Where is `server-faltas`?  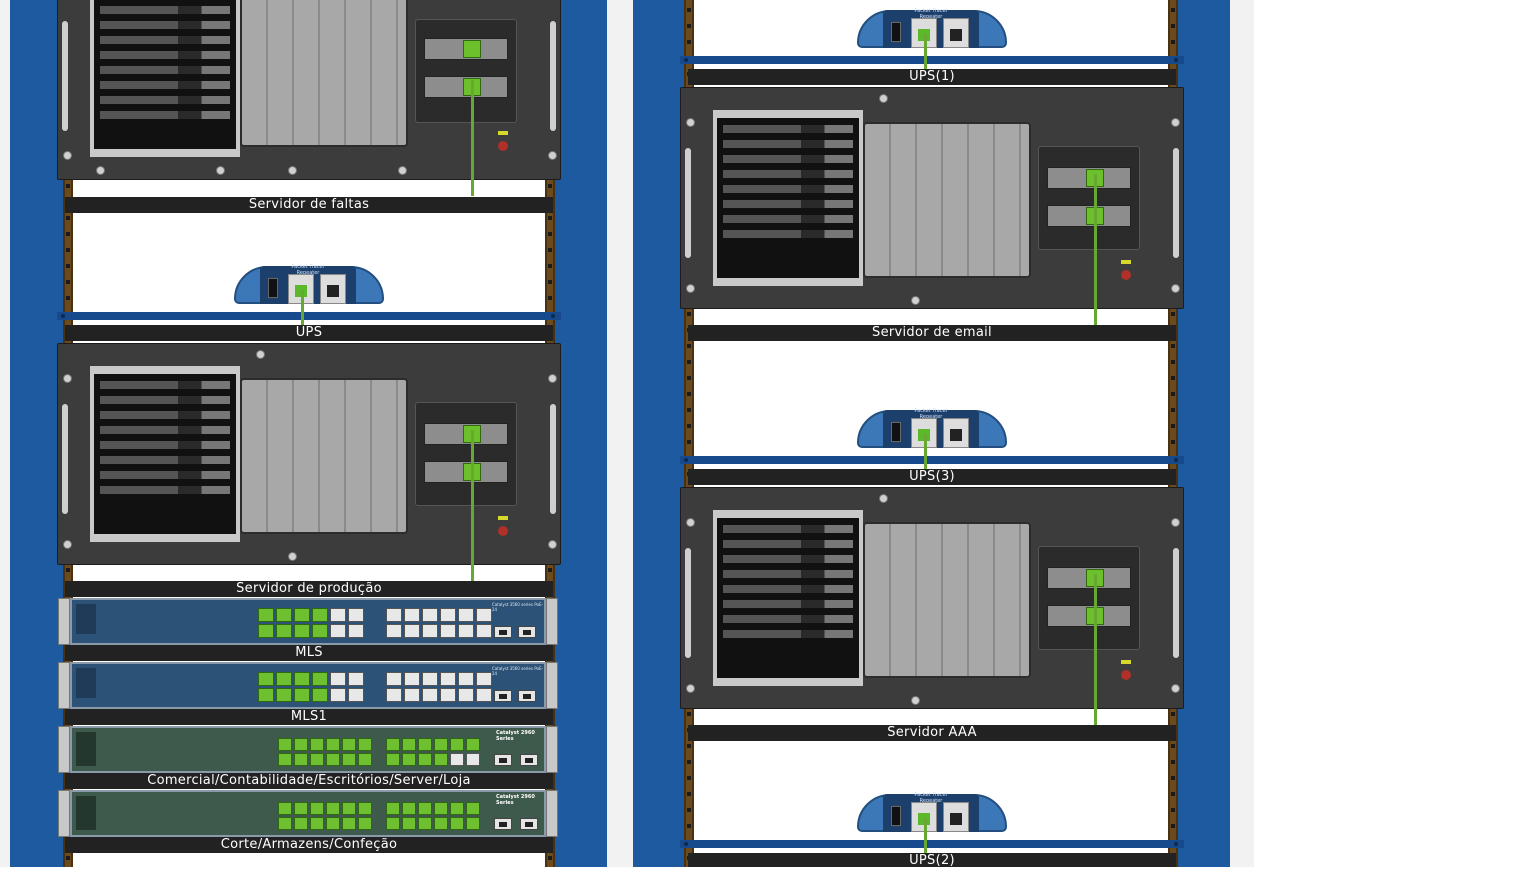 server-faltas is located at coordinates (309, 90).